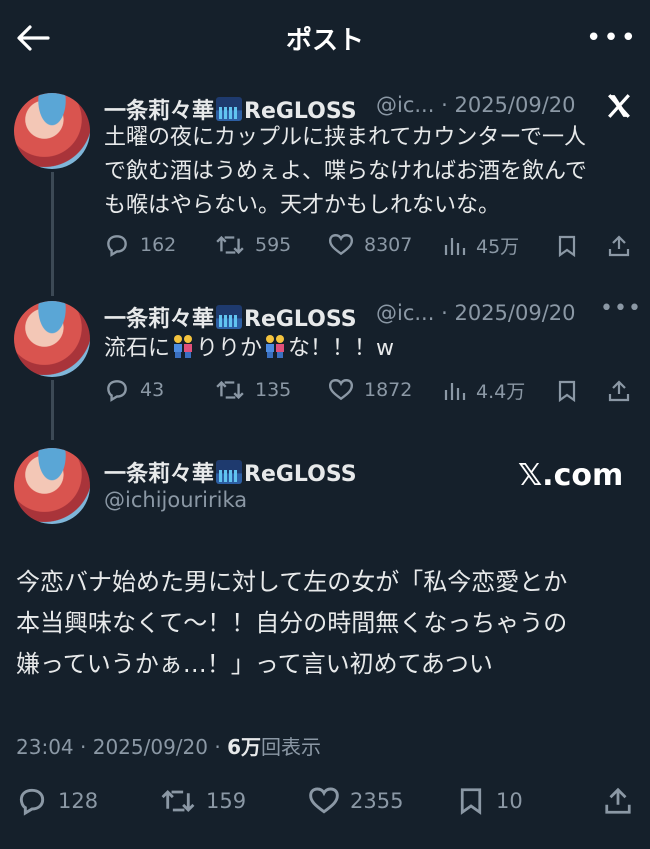  Describe the element at coordinates (203, 801) in the screenshot. I see `repost-button: 159` at that location.